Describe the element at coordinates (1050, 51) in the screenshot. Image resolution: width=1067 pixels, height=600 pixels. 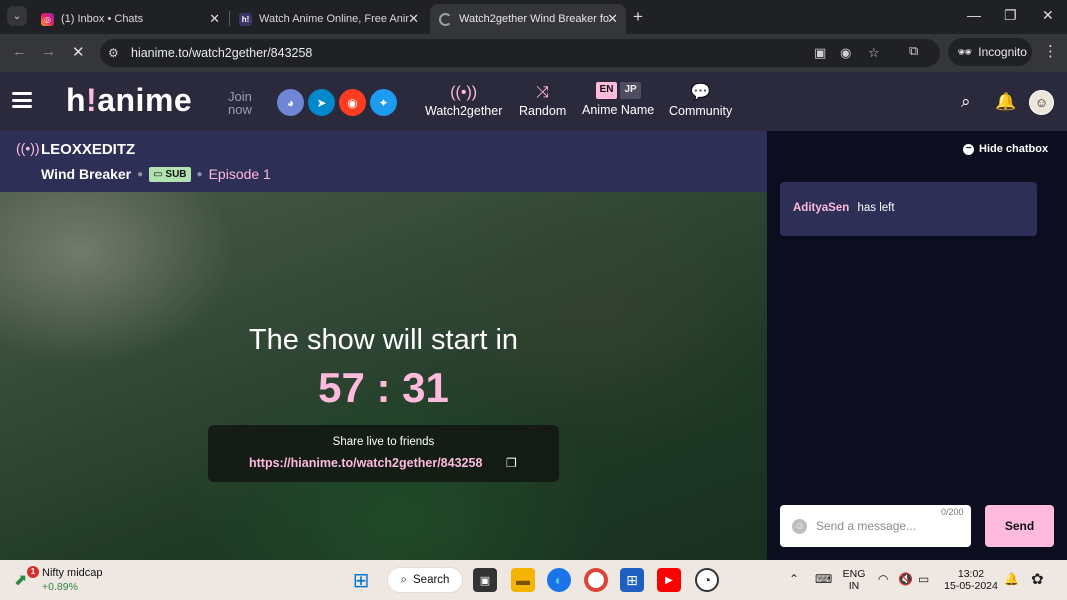
I see `browser-menu-icon: ⋮` at that location.